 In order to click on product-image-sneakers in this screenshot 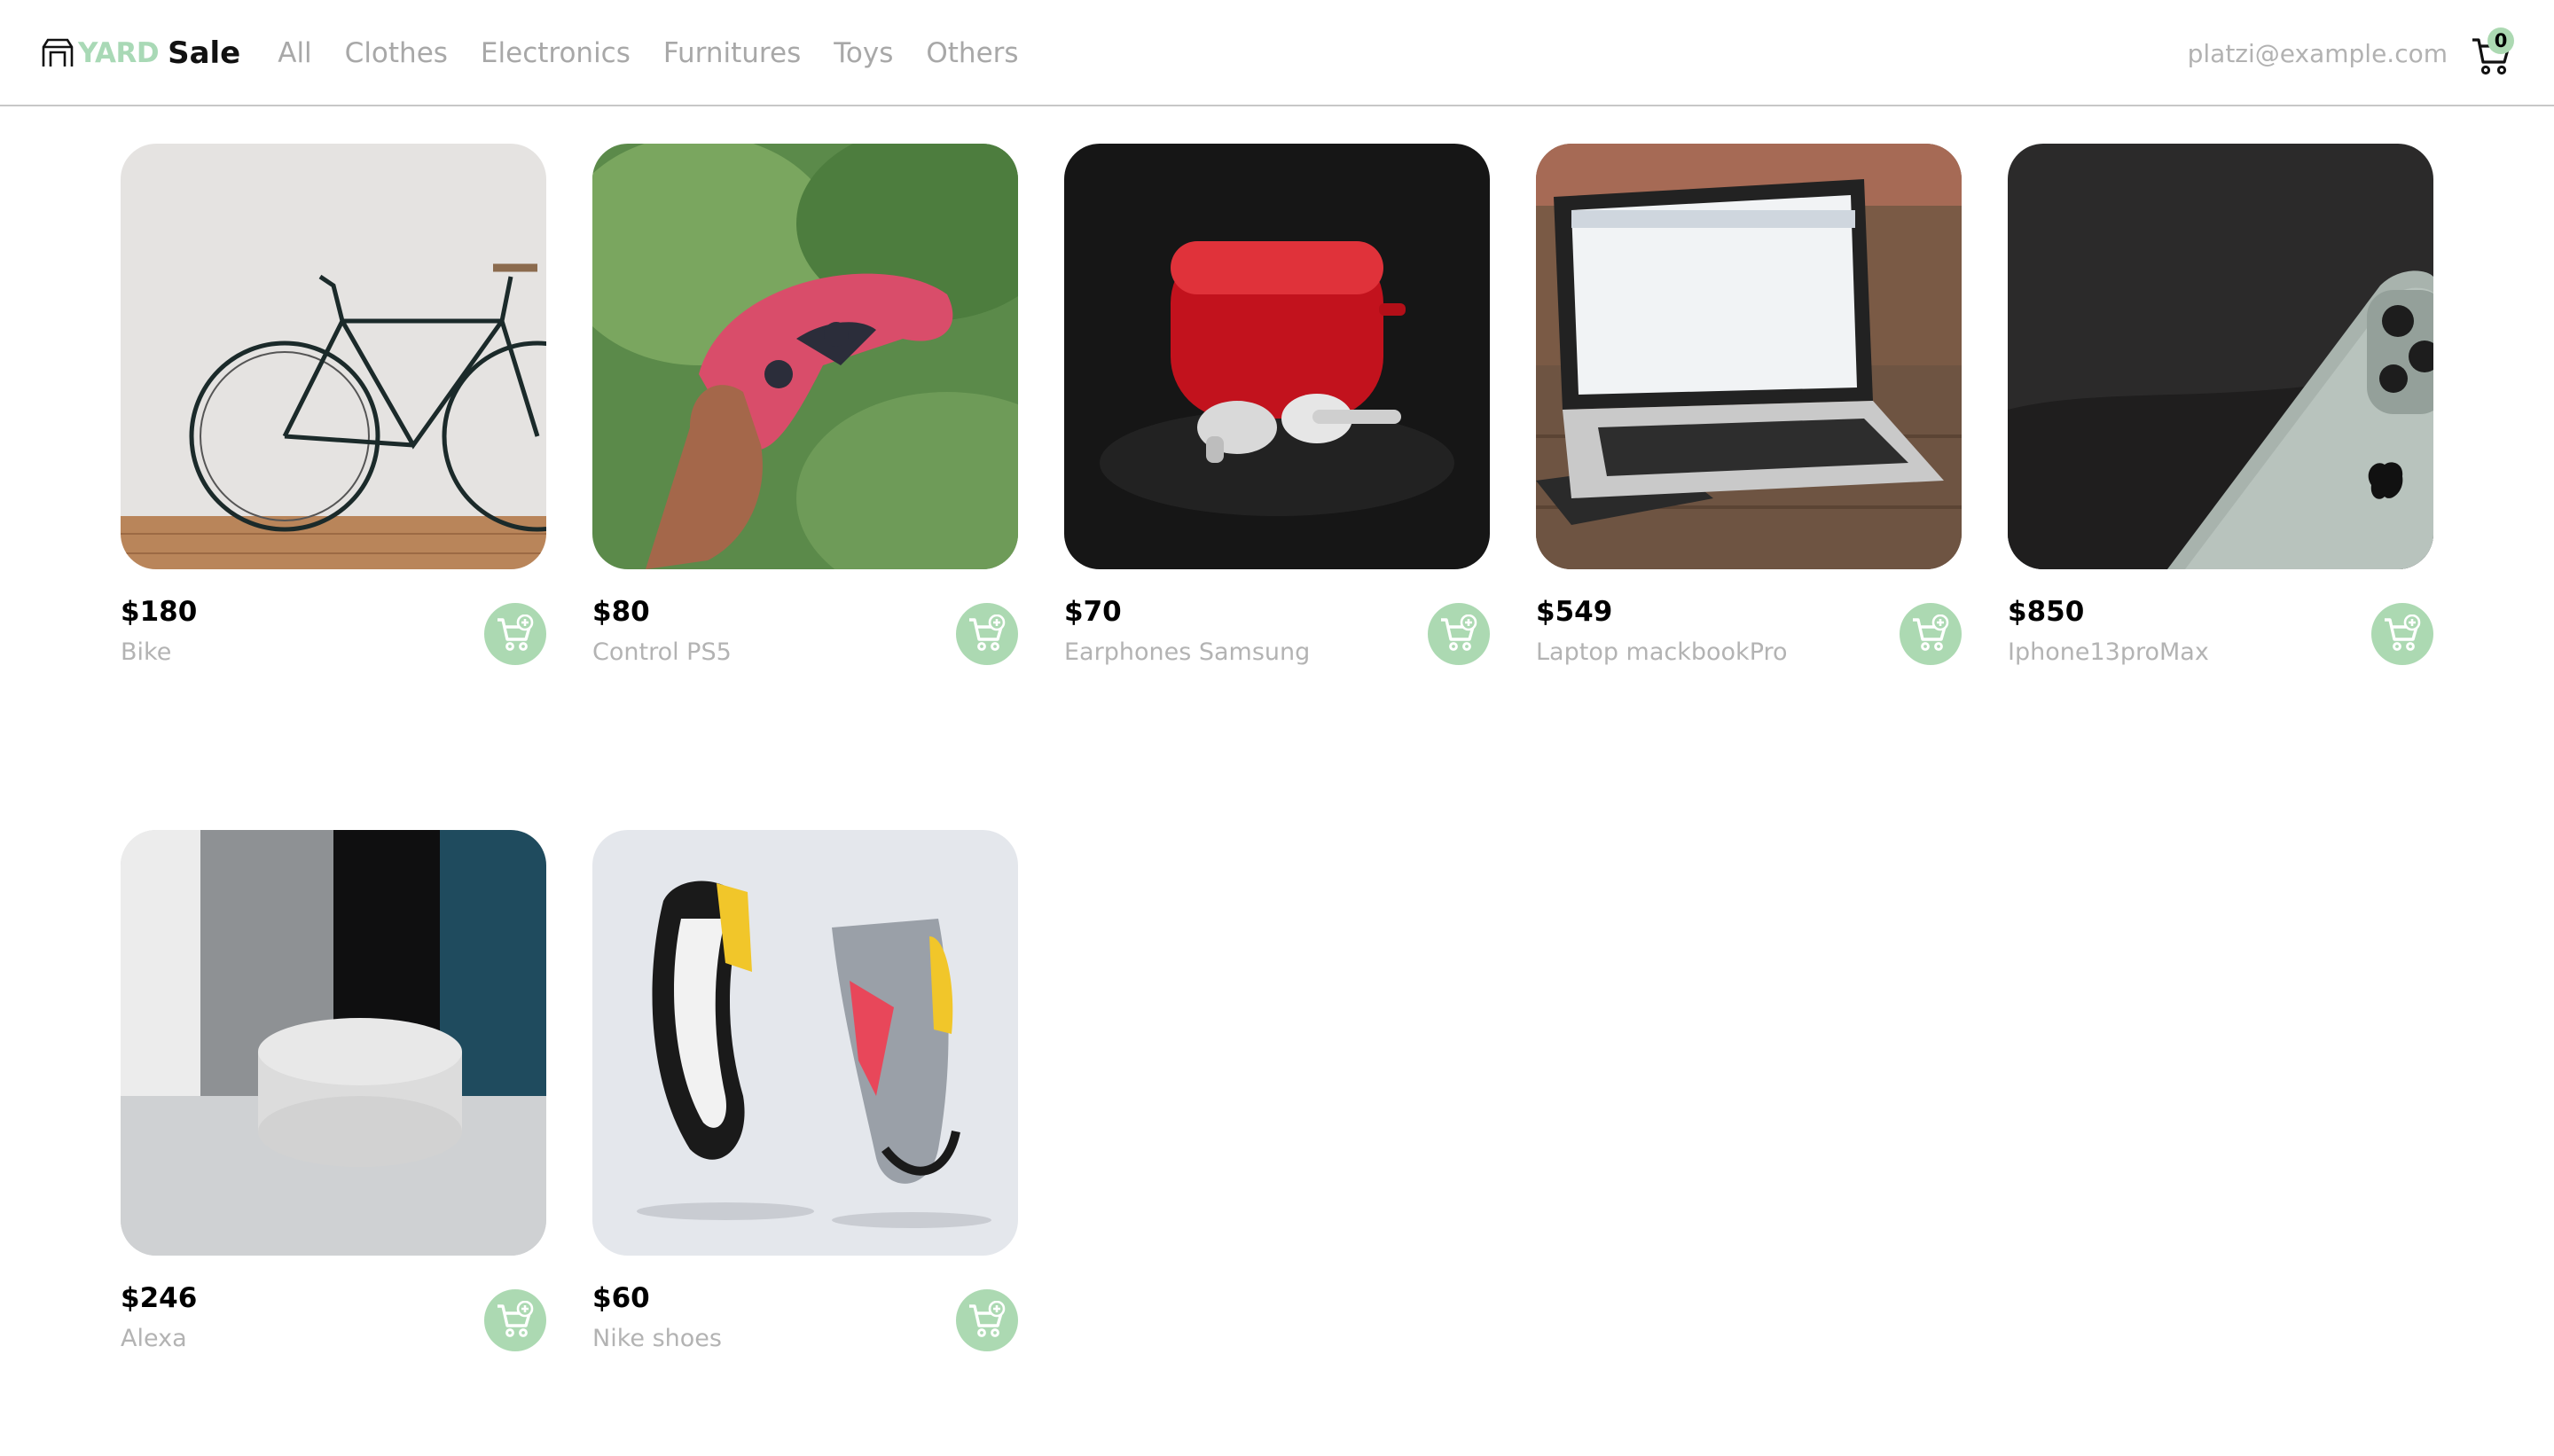, I will do `click(805, 1043)`.